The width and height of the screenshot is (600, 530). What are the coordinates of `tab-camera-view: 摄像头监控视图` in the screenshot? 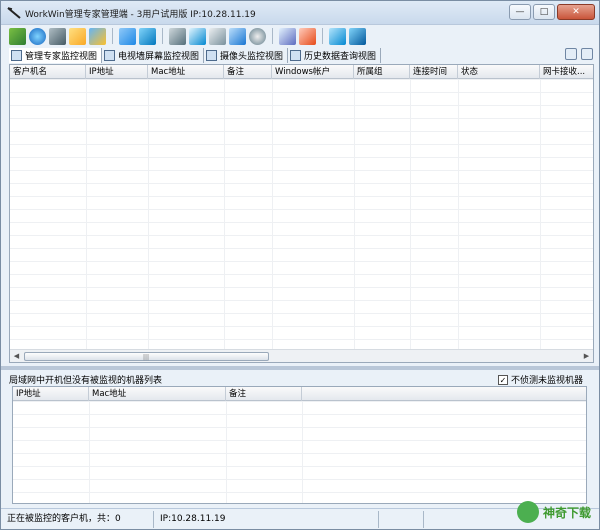 It's located at (246, 55).